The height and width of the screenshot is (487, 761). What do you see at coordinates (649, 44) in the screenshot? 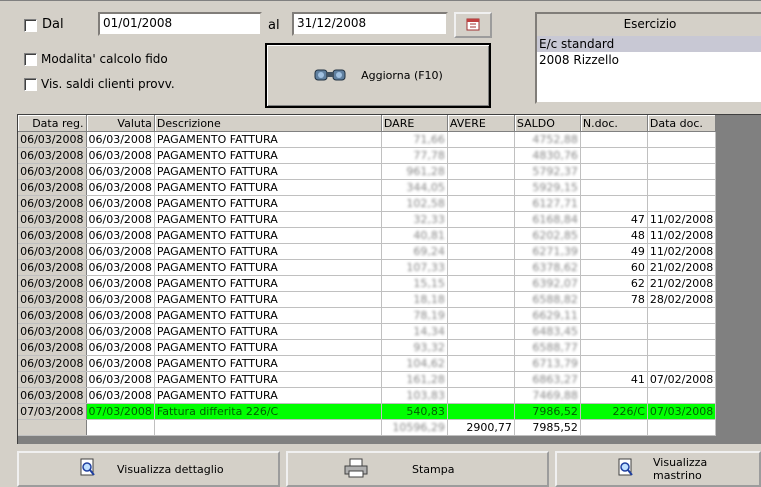
I see `esercizio-item-ec-standard: E/c standard` at bounding box center [649, 44].